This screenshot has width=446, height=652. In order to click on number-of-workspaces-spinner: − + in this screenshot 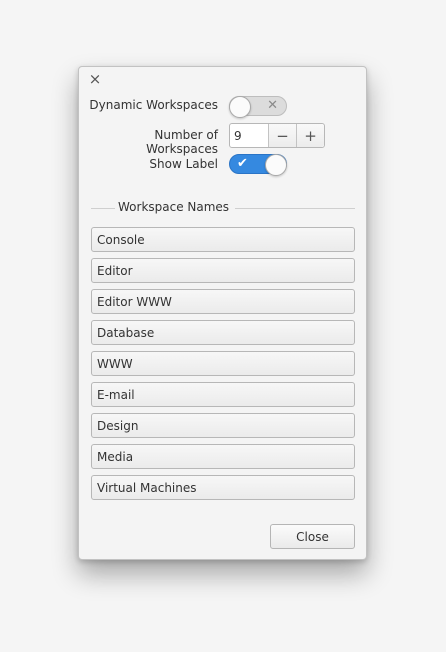, I will do `click(277, 135)`.